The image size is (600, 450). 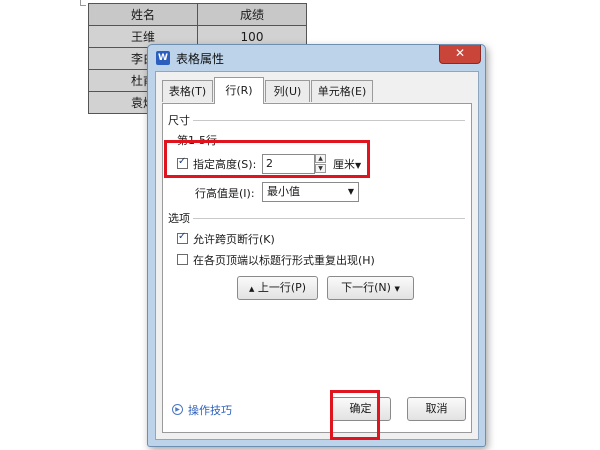 I want to click on row-height-mode-label: 行高值是(I):, so click(x=225, y=193).